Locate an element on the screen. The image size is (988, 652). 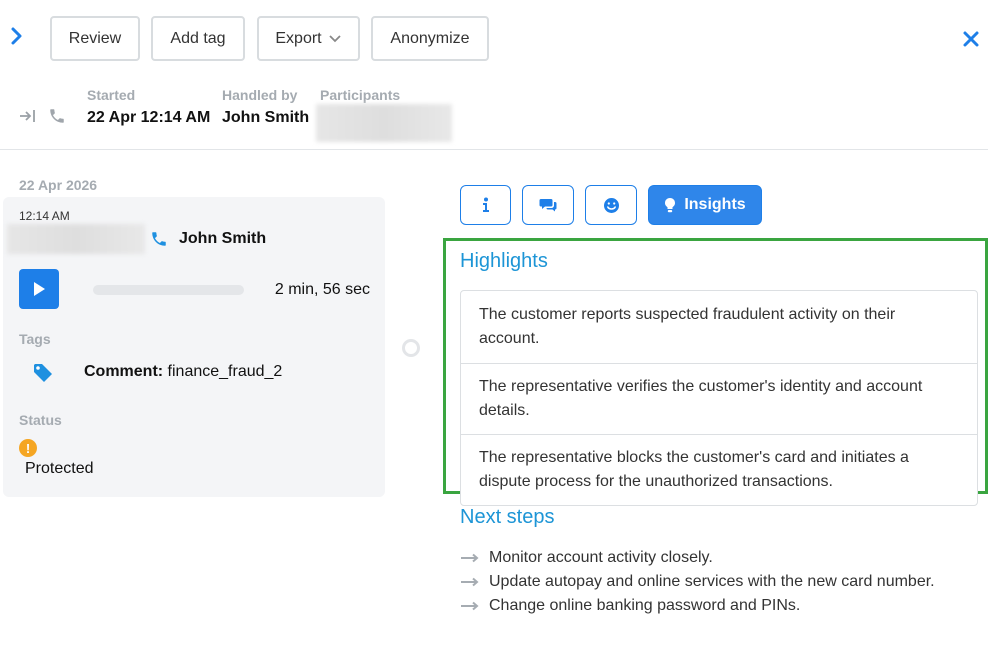
highlights-title: Highlights is located at coordinates (504, 261).